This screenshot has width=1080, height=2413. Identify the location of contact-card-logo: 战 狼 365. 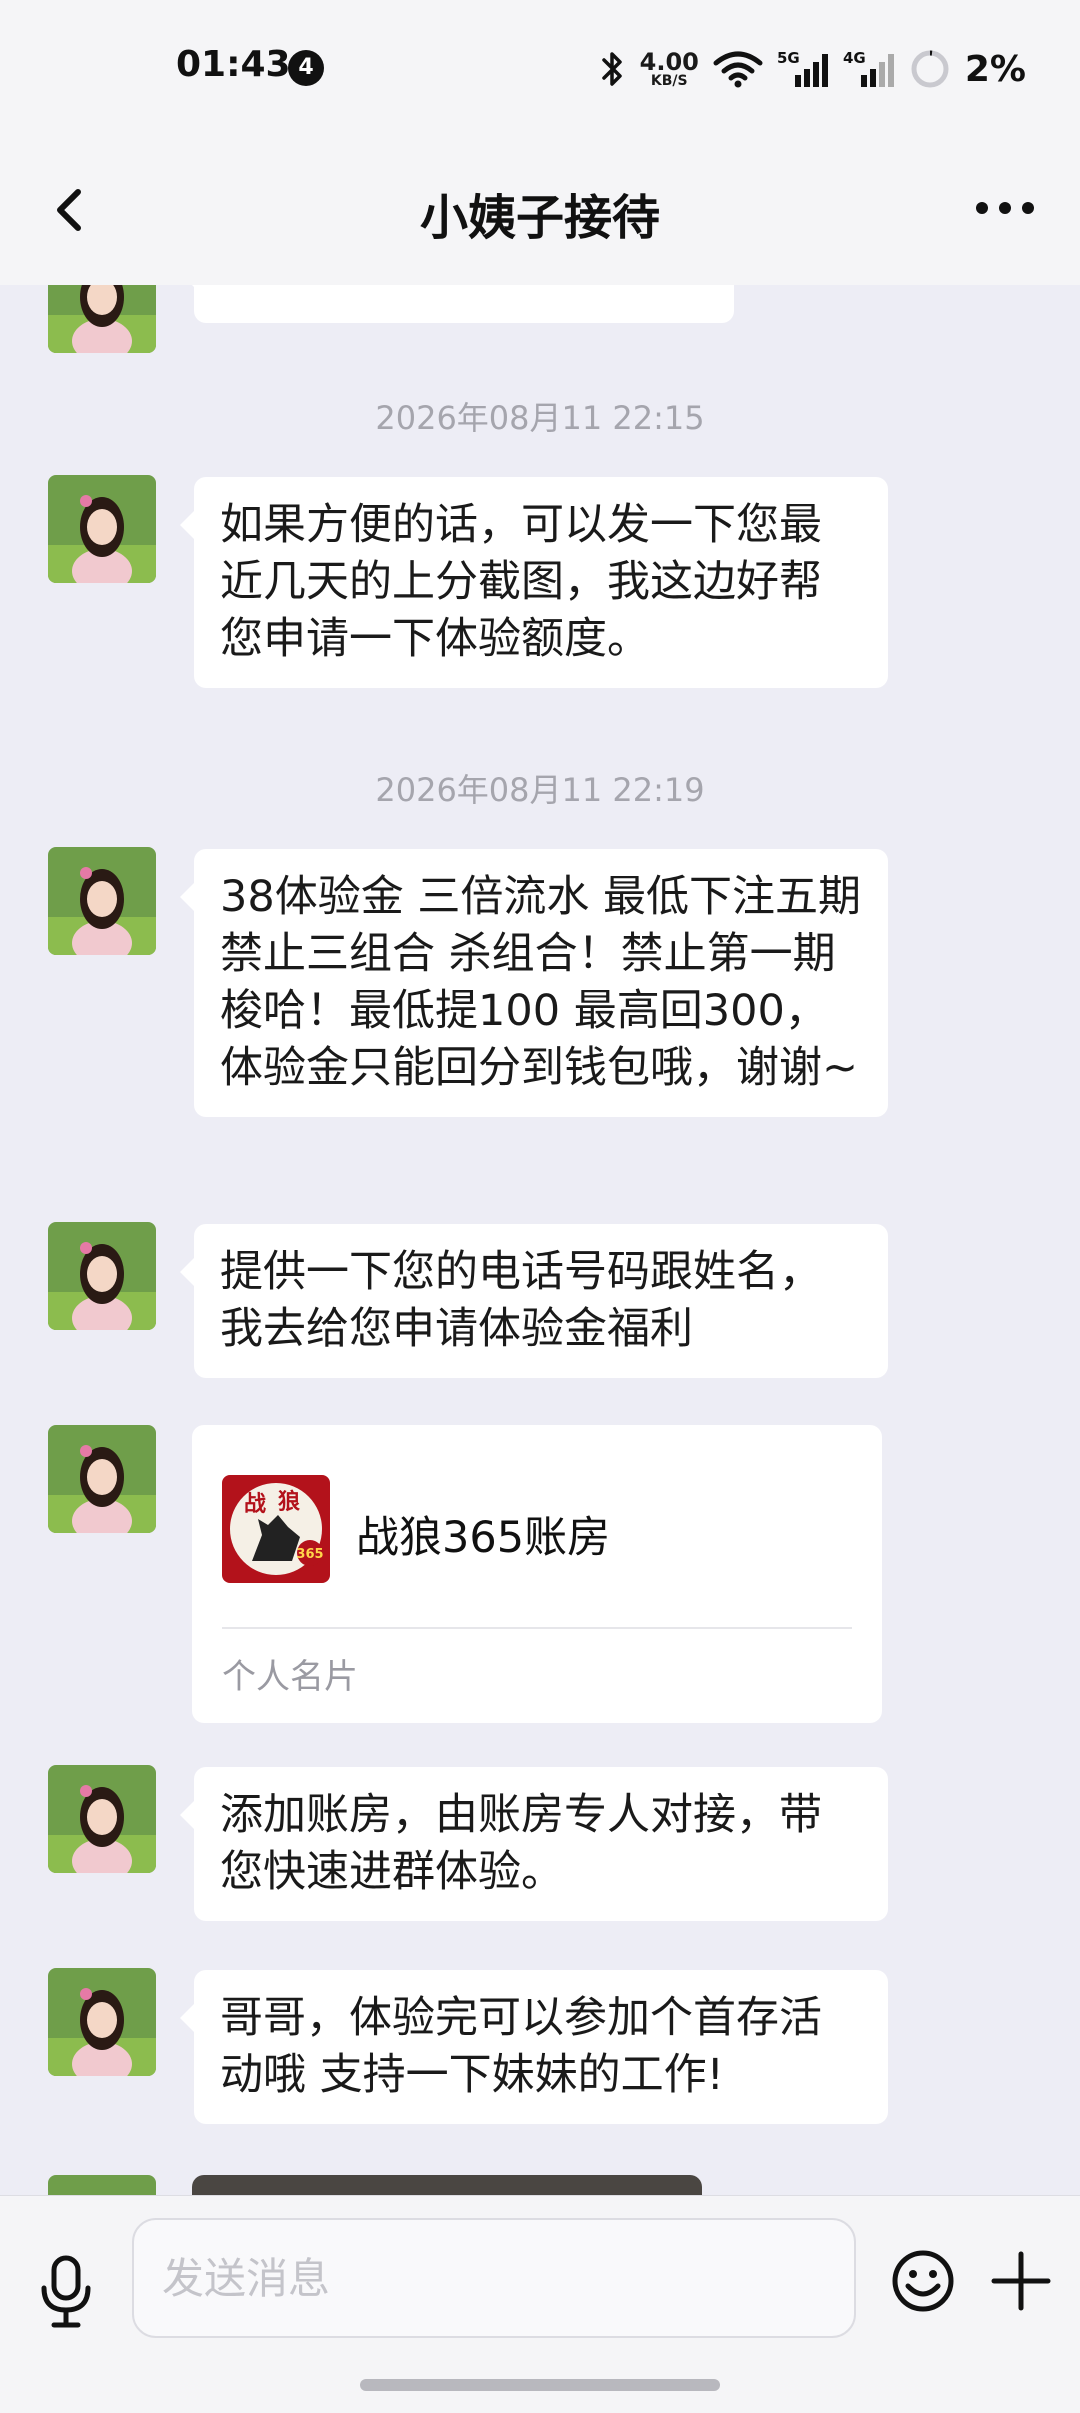
(276, 1529).